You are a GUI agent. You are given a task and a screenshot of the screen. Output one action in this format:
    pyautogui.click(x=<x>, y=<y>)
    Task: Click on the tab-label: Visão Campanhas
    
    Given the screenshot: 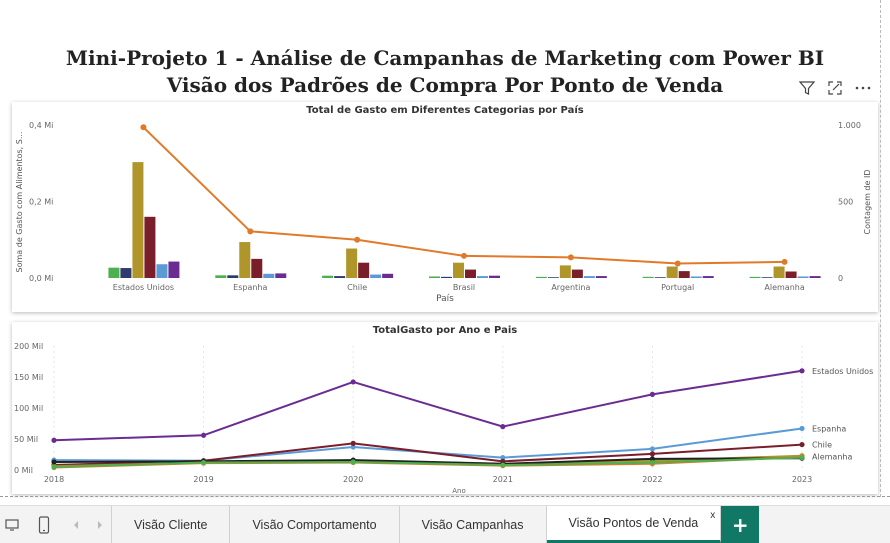 What is the action you would take?
    pyautogui.click(x=472, y=524)
    